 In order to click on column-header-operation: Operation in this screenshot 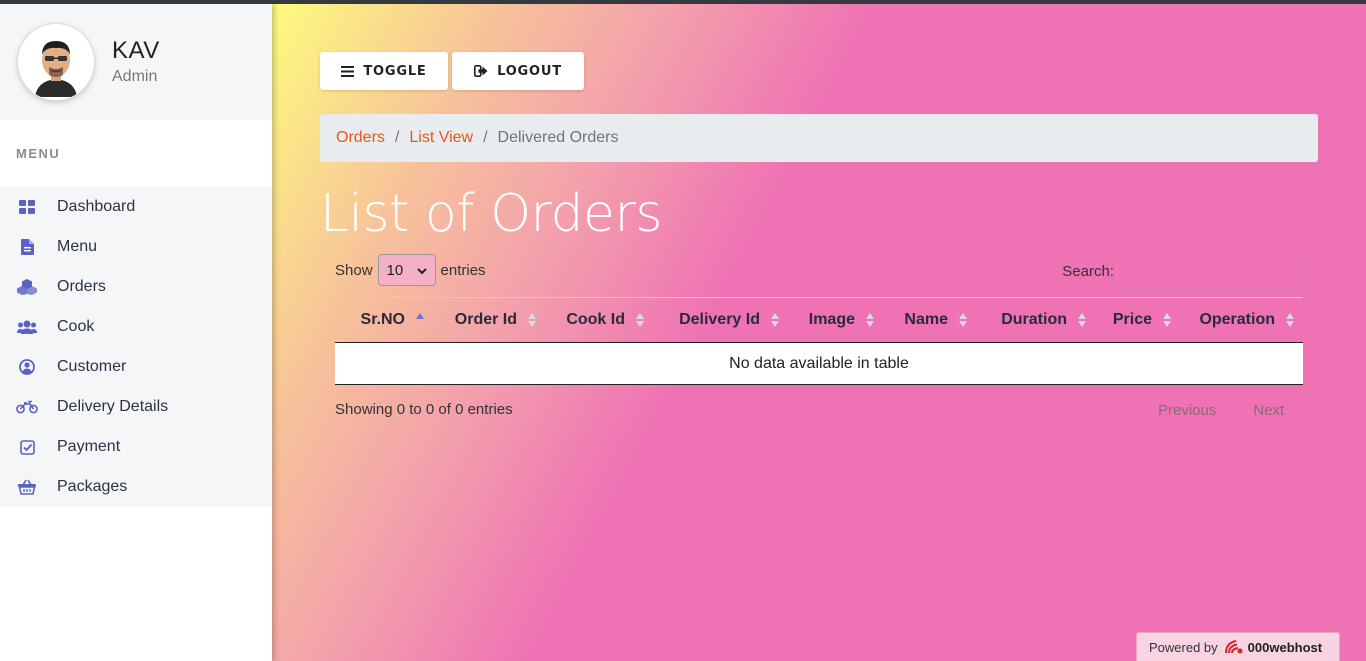, I will do `click(1241, 320)`.